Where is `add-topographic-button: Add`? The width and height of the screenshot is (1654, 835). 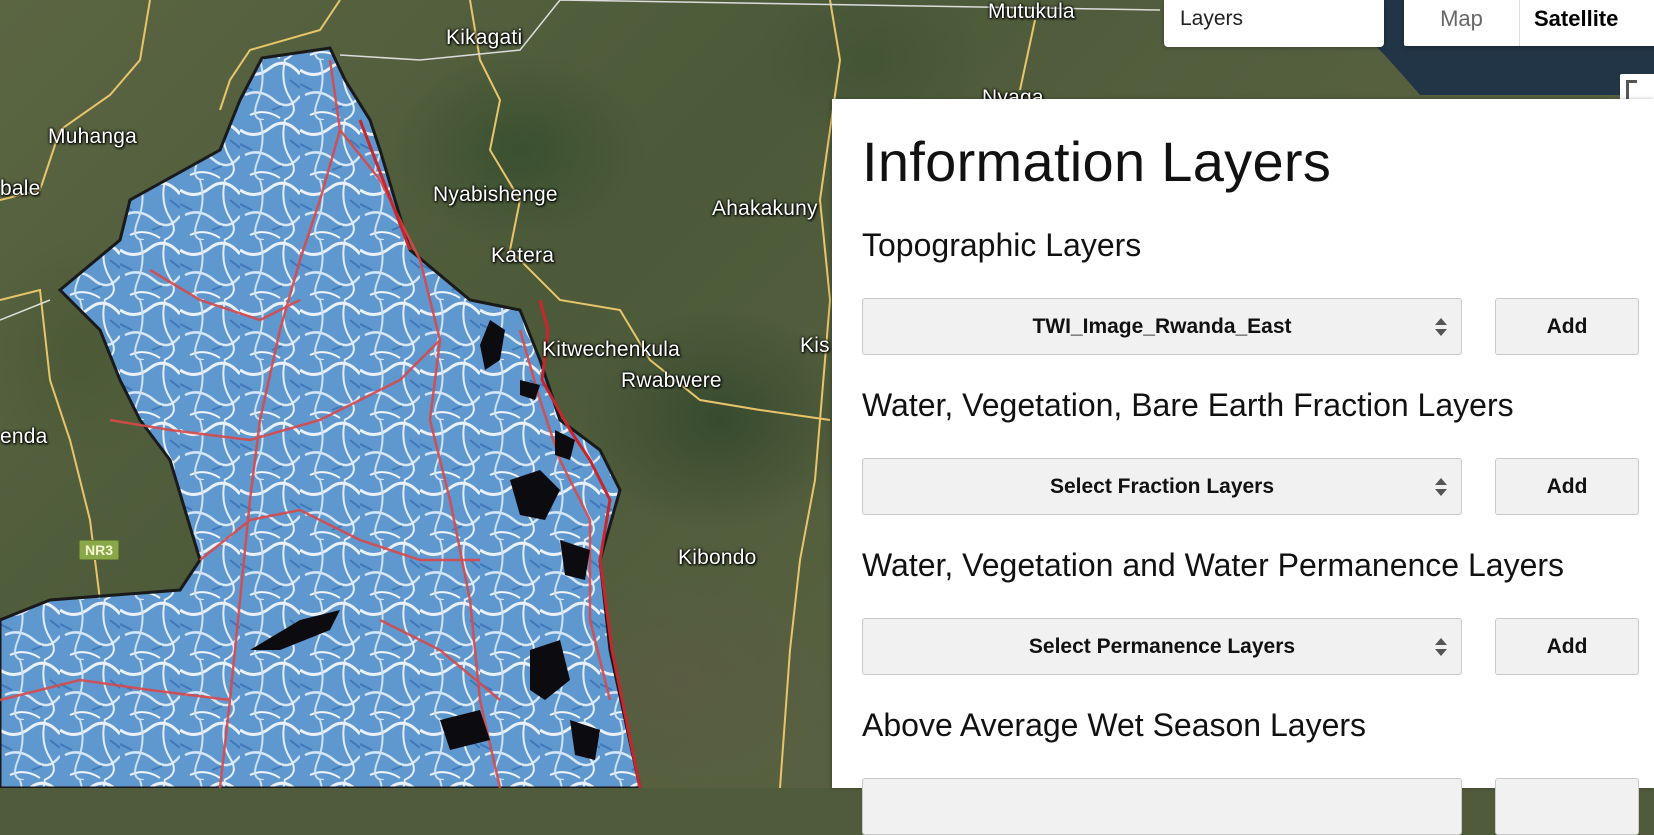
add-topographic-button: Add is located at coordinates (1567, 326).